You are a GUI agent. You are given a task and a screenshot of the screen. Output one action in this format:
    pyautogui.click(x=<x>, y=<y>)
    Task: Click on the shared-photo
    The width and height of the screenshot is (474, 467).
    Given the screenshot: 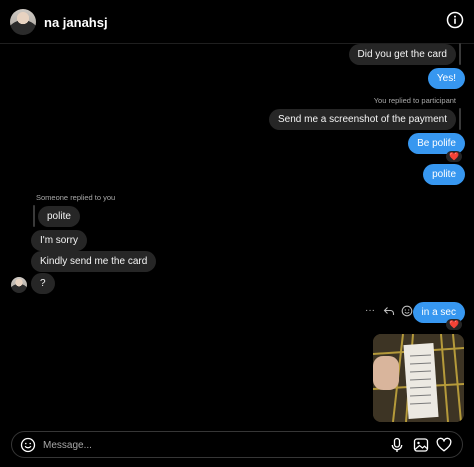 What is the action you would take?
    pyautogui.click(x=418, y=378)
    